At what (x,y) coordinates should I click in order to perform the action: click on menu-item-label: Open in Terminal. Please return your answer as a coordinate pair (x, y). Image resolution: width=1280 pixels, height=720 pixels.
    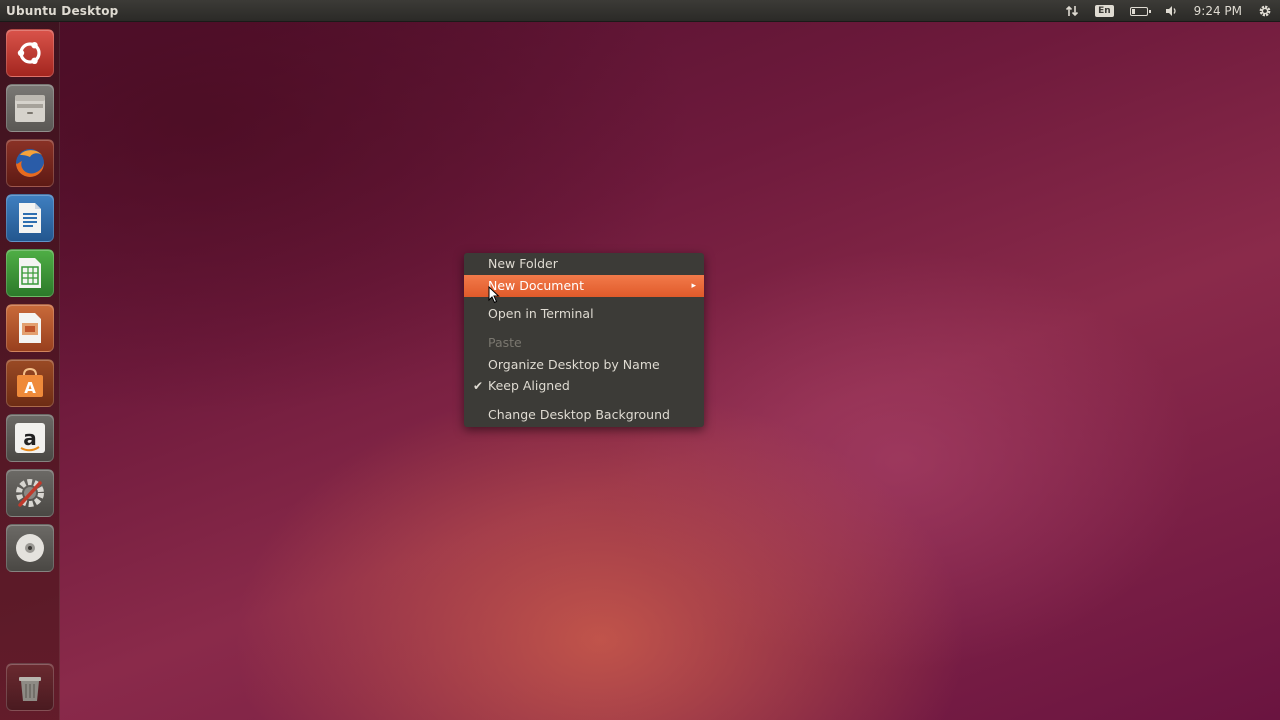
    Looking at the image, I should click on (541, 313).